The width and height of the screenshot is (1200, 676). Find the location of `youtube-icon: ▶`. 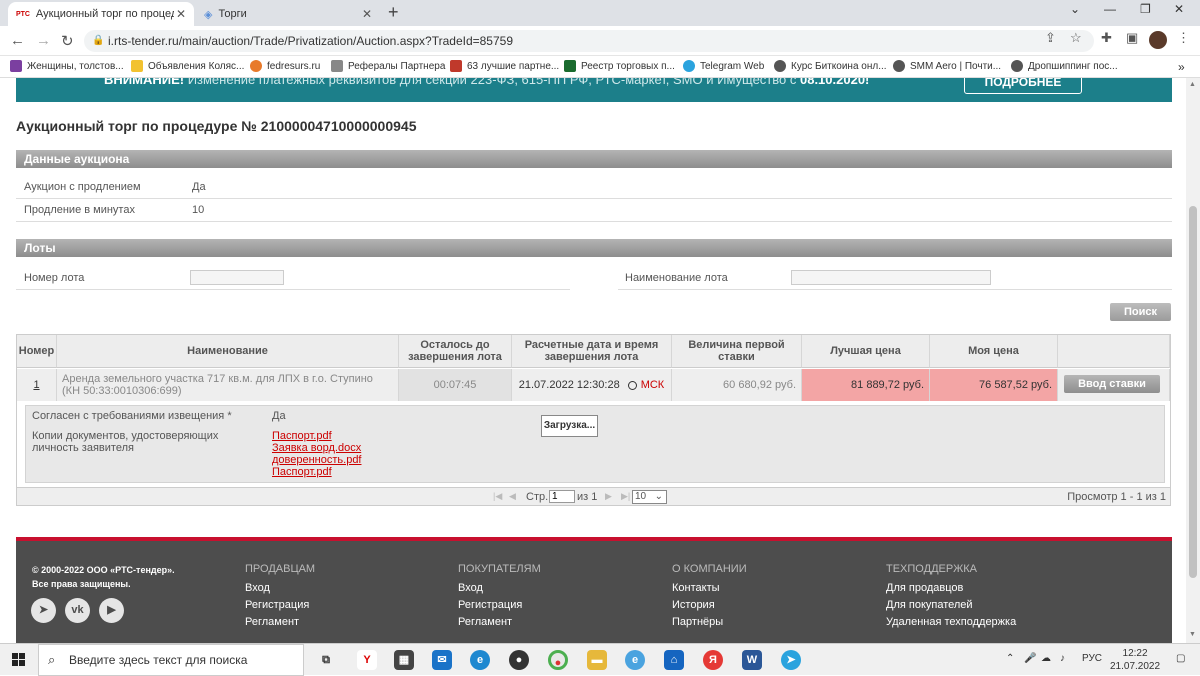

youtube-icon: ▶ is located at coordinates (111, 610).